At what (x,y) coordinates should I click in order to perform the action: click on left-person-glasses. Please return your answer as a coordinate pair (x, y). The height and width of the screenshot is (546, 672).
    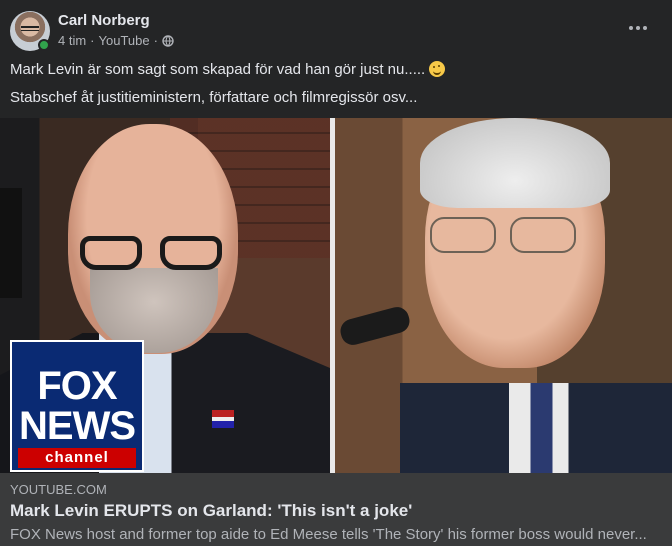
    Looking at the image, I should click on (152, 254).